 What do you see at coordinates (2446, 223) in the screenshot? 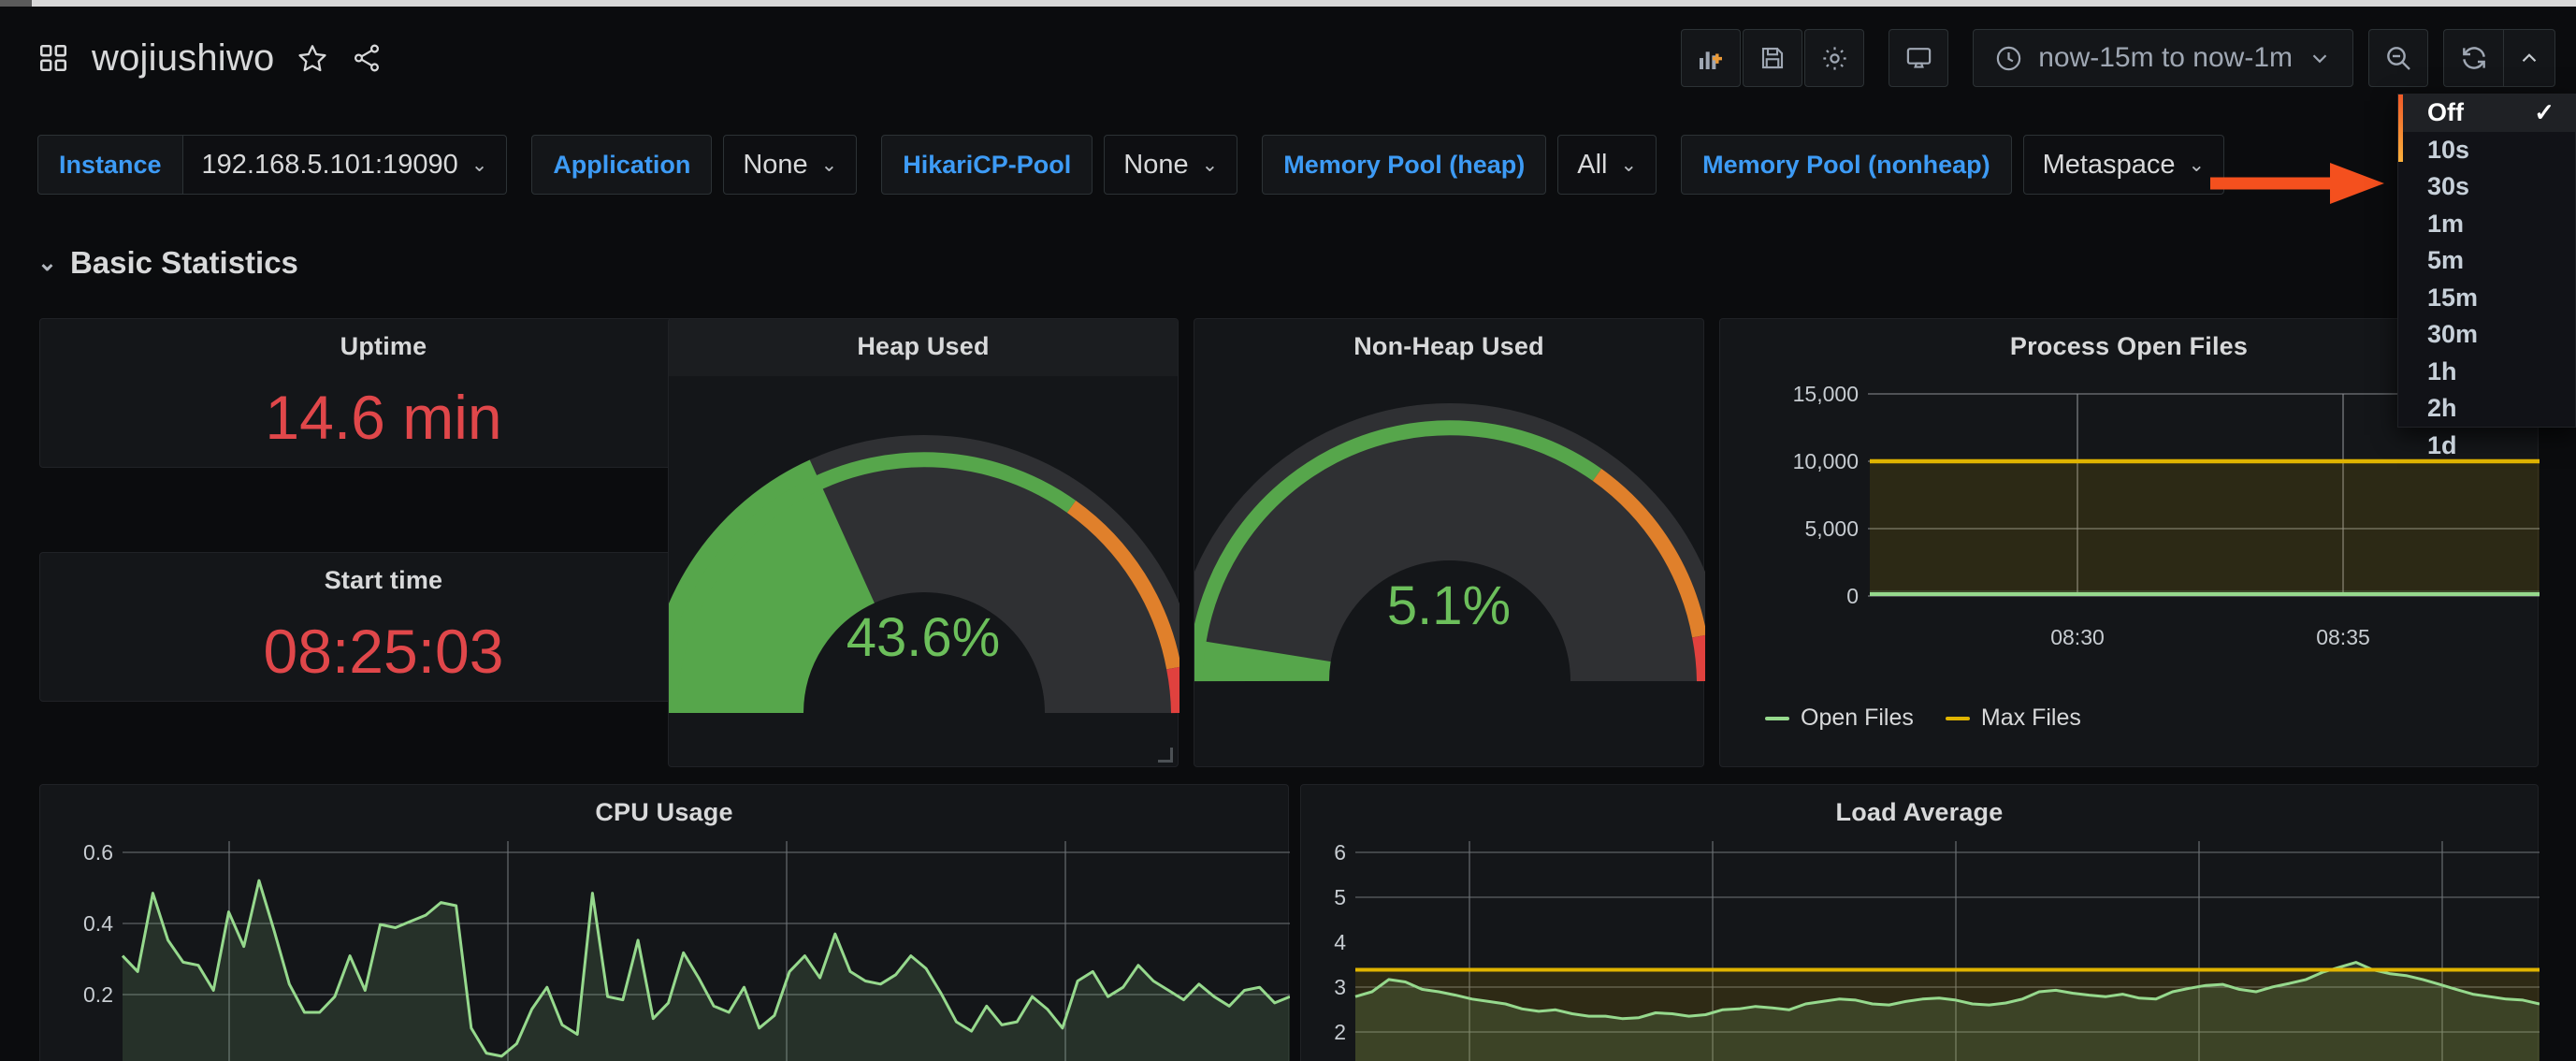
I see `refresh-option-label: 1m` at bounding box center [2446, 223].